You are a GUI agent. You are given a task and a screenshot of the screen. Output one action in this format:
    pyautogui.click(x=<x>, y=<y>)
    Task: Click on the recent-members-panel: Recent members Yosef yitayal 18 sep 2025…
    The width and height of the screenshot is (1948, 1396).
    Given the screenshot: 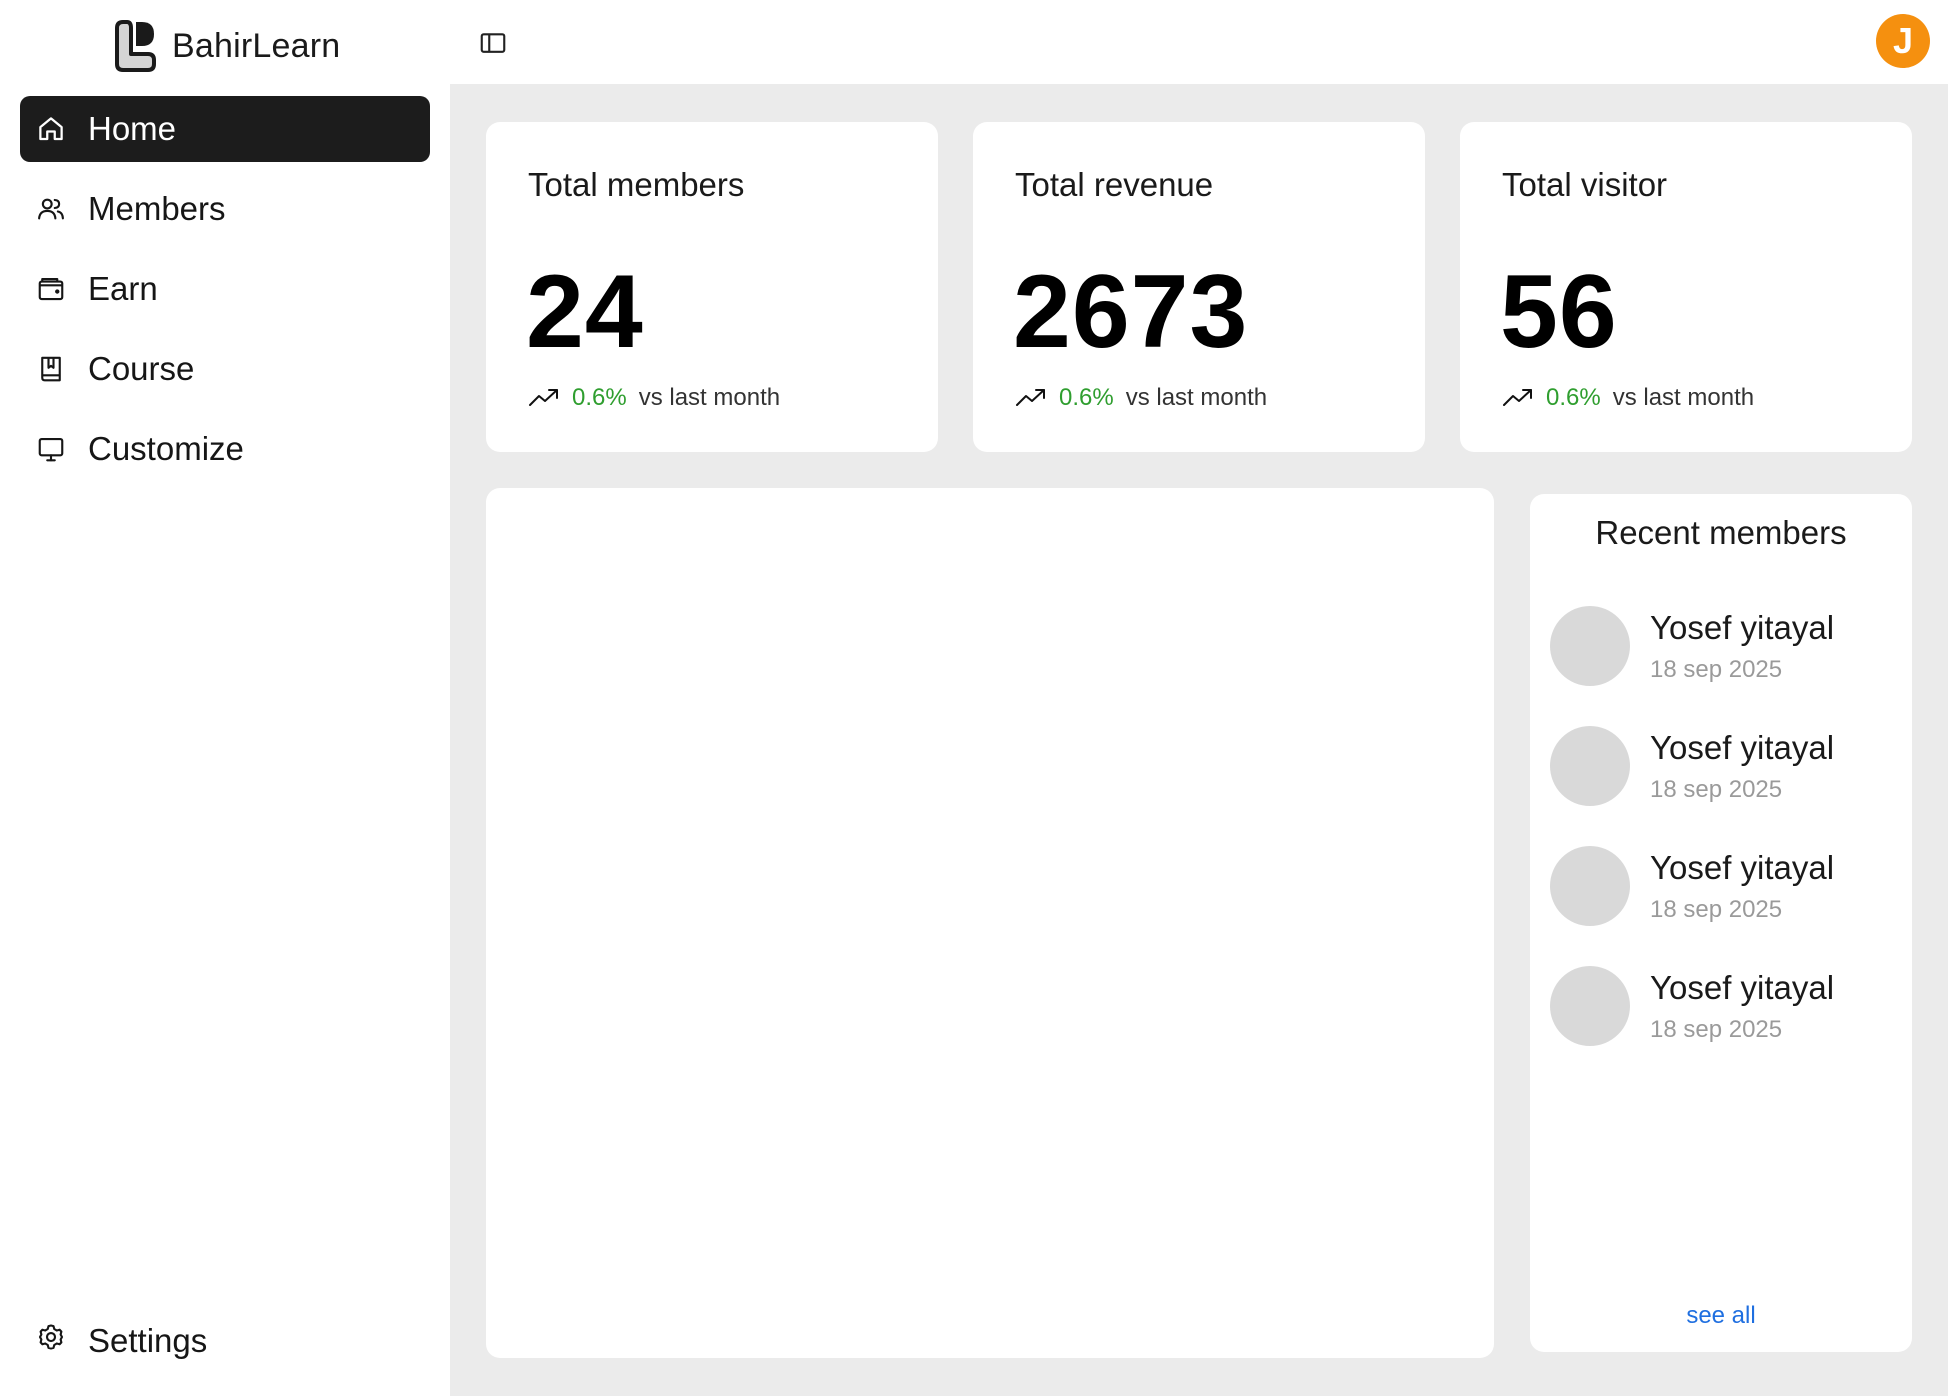 What is the action you would take?
    pyautogui.click(x=1721, y=923)
    